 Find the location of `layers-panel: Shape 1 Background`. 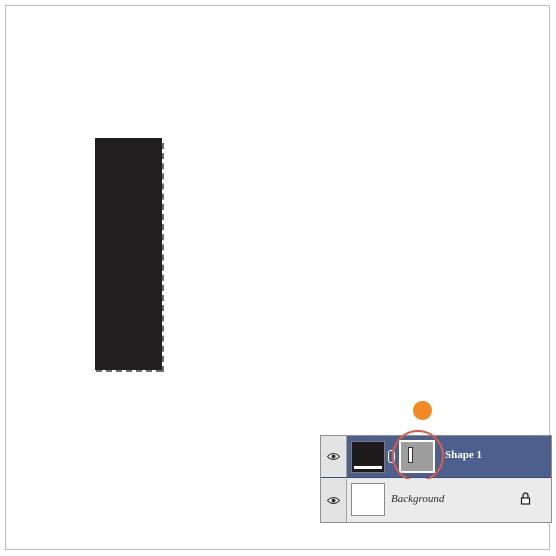

layers-panel: Shape 1 Background is located at coordinates (436, 476).